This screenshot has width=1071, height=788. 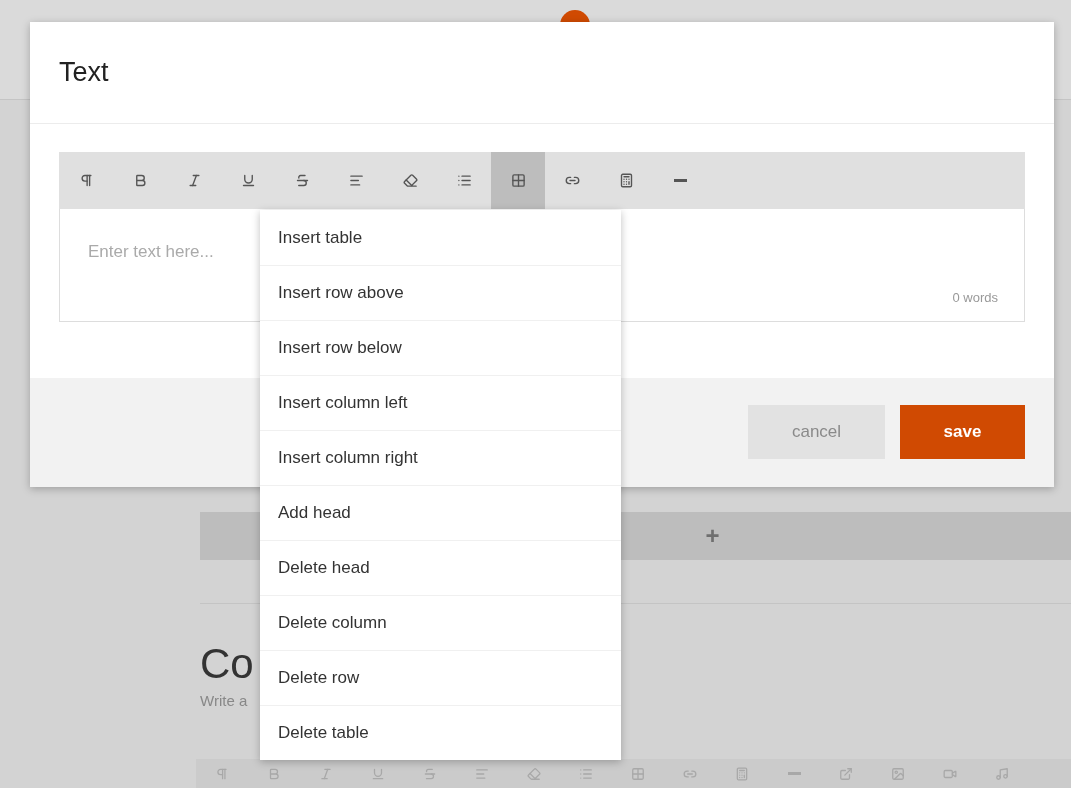 What do you see at coordinates (440, 402) in the screenshot?
I see `menu-item: Insert column left` at bounding box center [440, 402].